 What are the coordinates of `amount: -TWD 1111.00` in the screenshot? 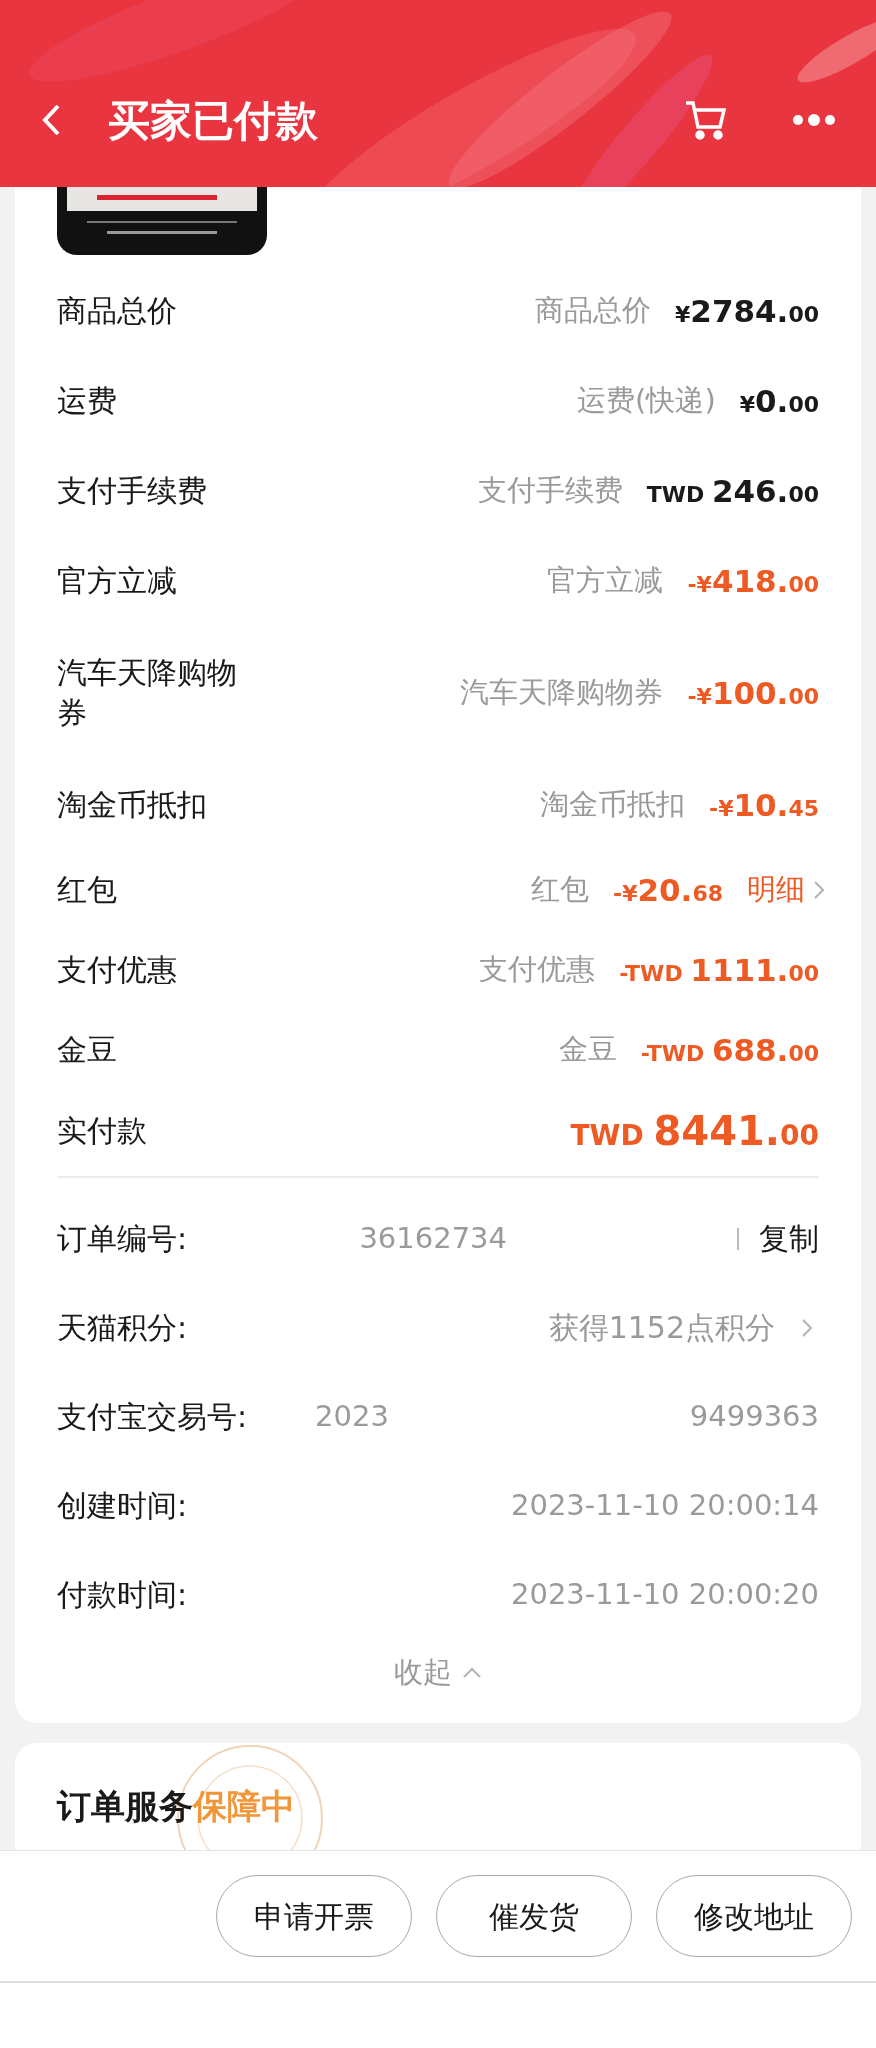 It's located at (719, 970).